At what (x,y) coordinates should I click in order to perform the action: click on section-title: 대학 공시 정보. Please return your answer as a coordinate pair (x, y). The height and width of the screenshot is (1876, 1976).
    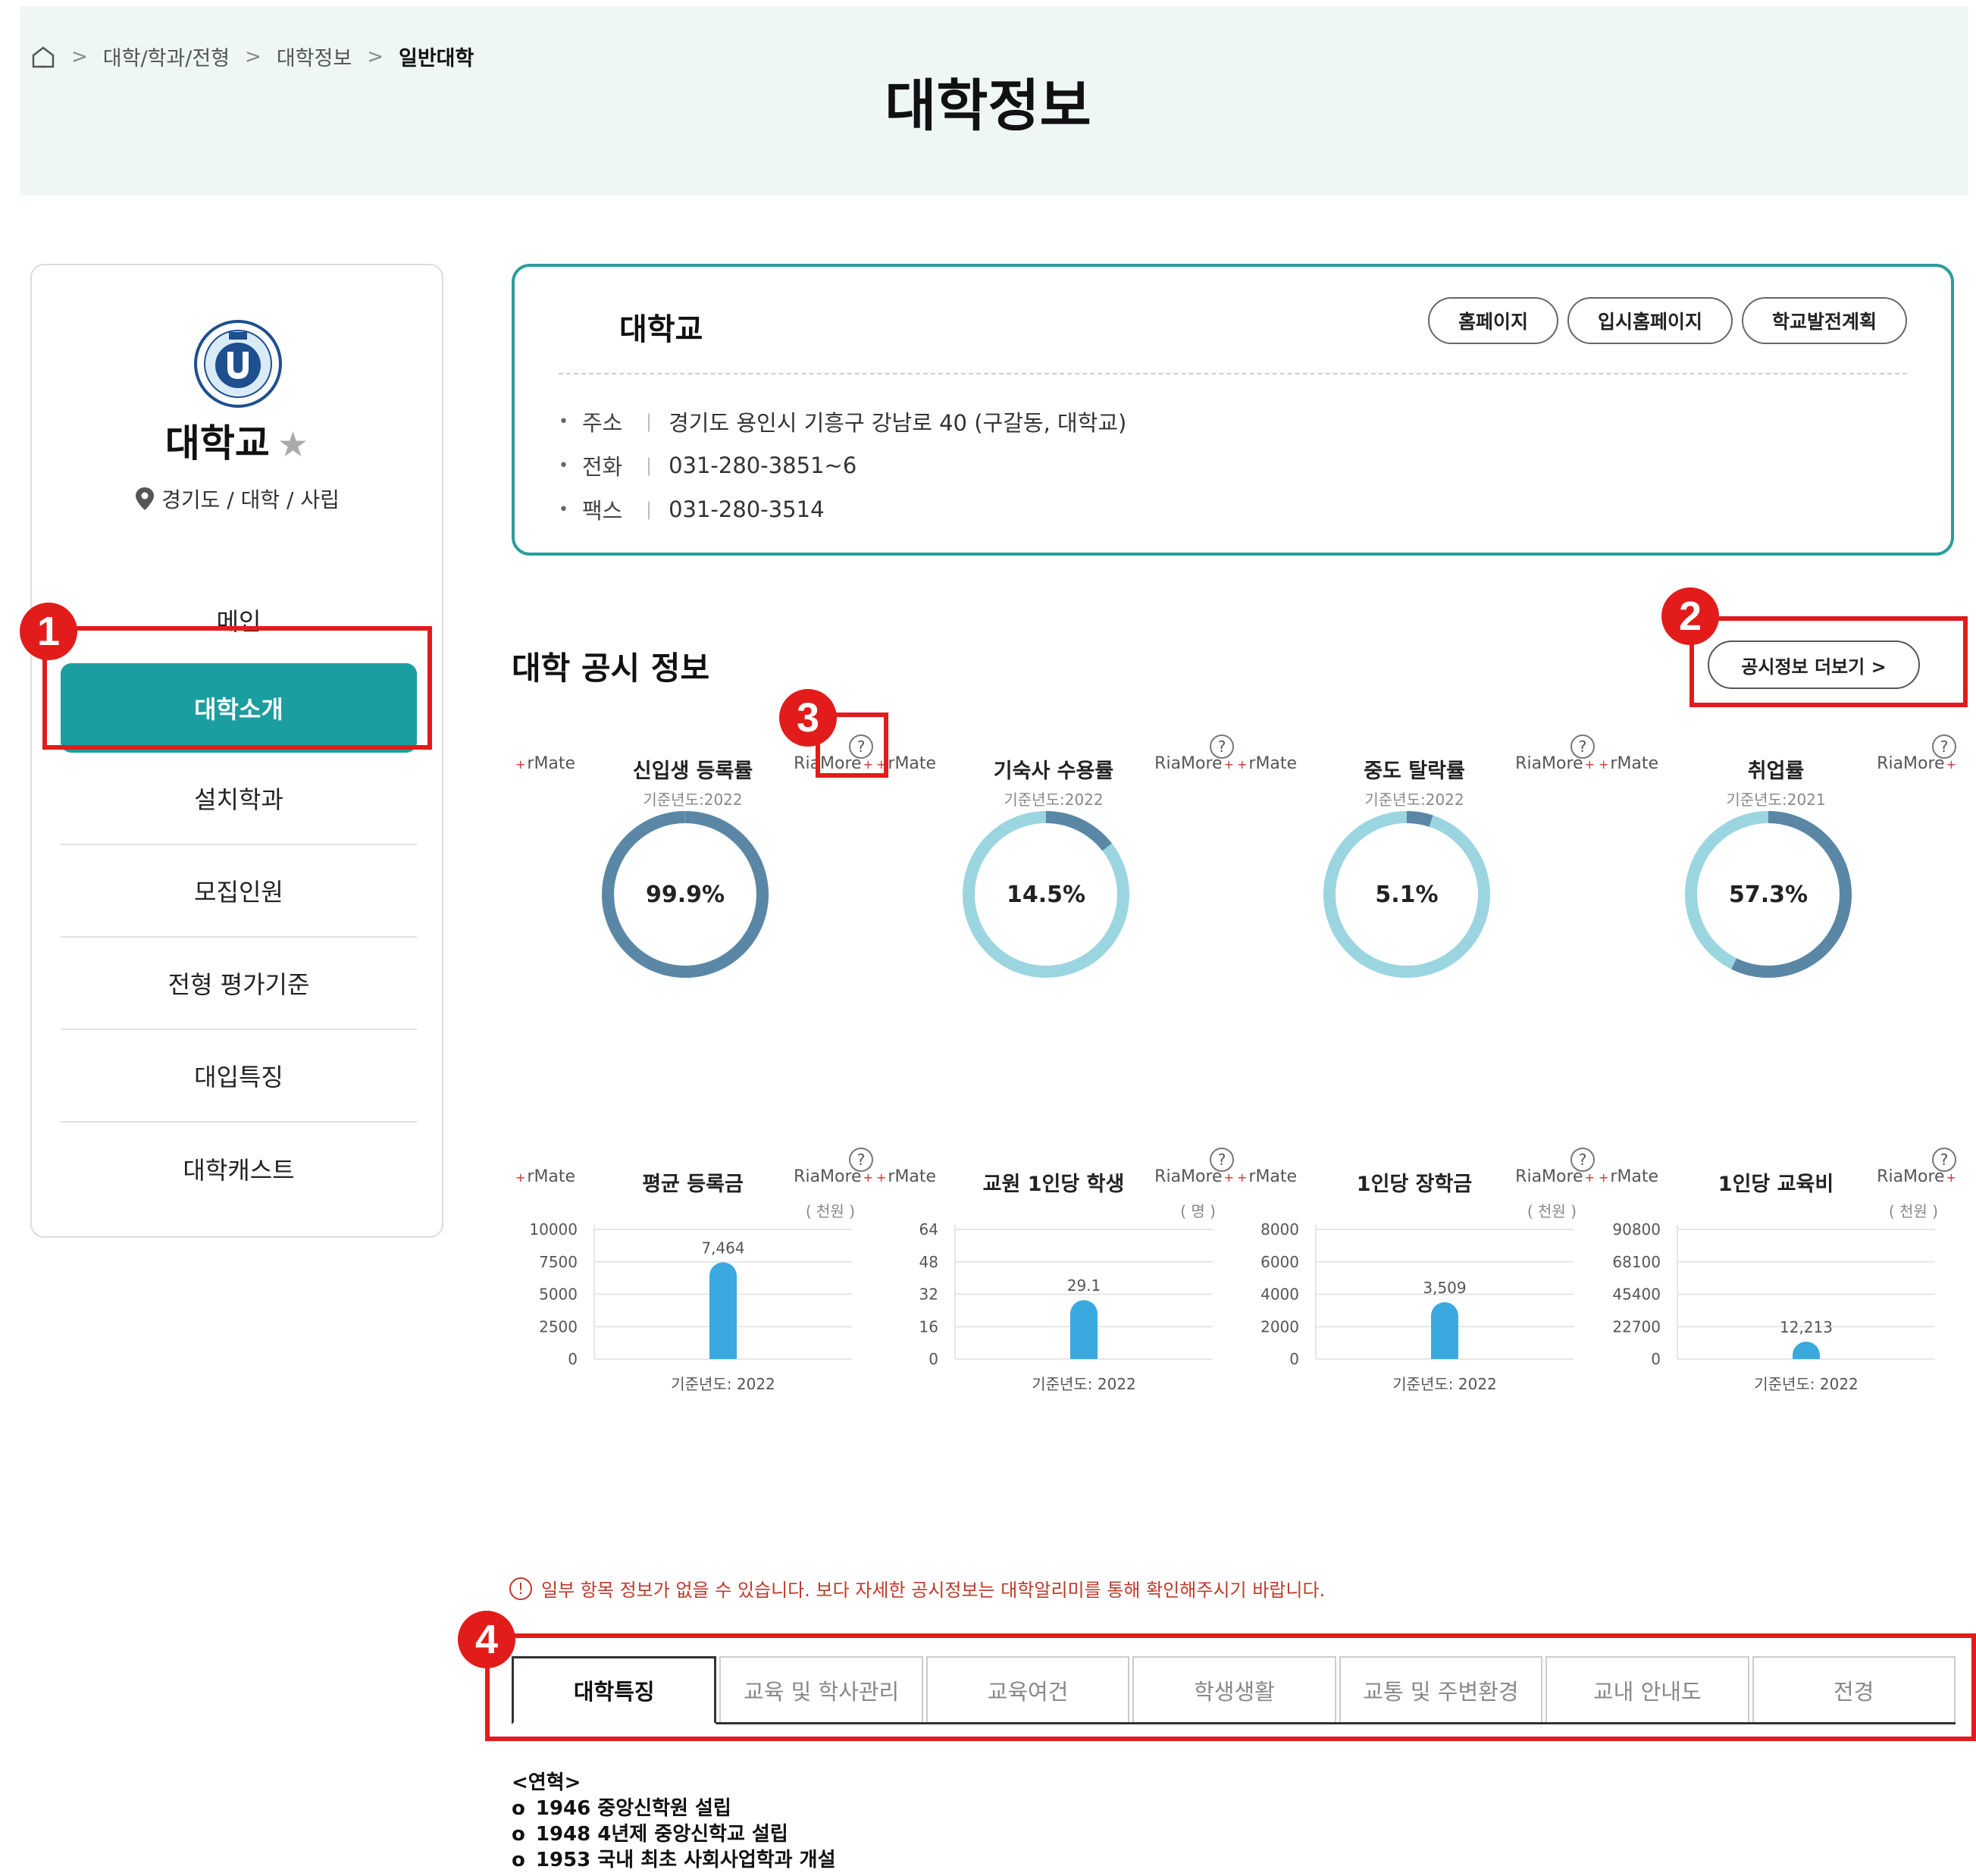
    Looking at the image, I should click on (611, 668).